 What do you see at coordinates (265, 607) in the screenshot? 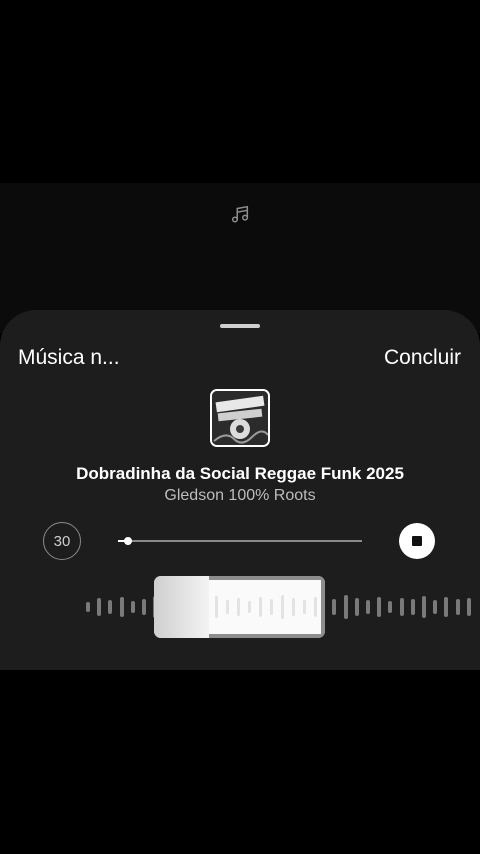
I see `clip-selector-window` at bounding box center [265, 607].